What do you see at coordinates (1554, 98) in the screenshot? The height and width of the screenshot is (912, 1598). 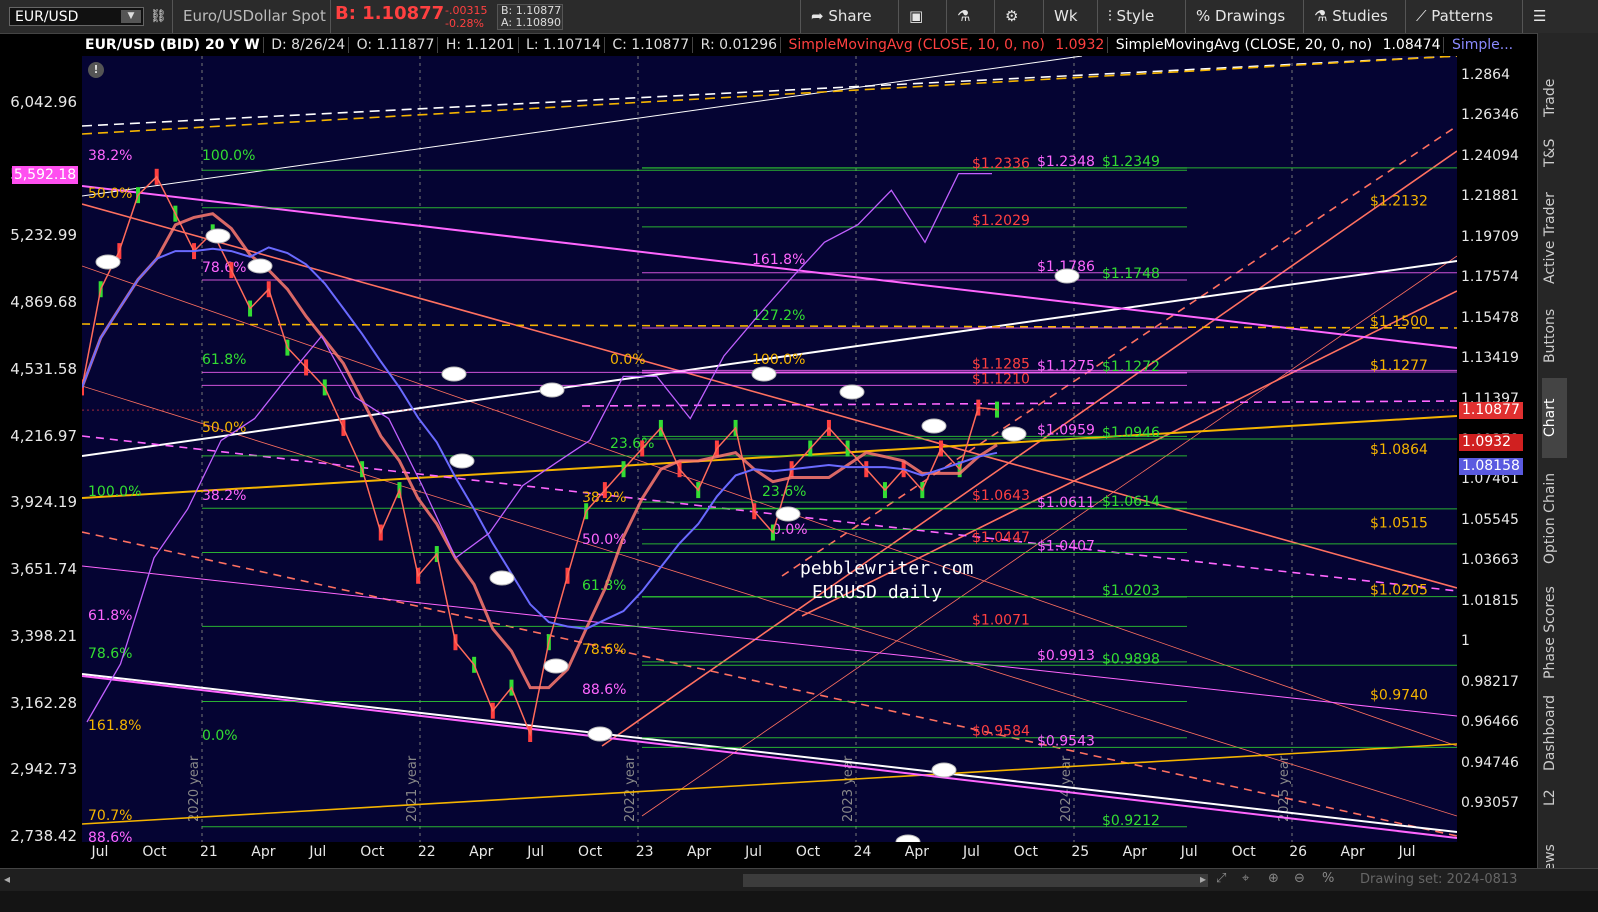 I see `side-tab-trade: Trade` at bounding box center [1554, 98].